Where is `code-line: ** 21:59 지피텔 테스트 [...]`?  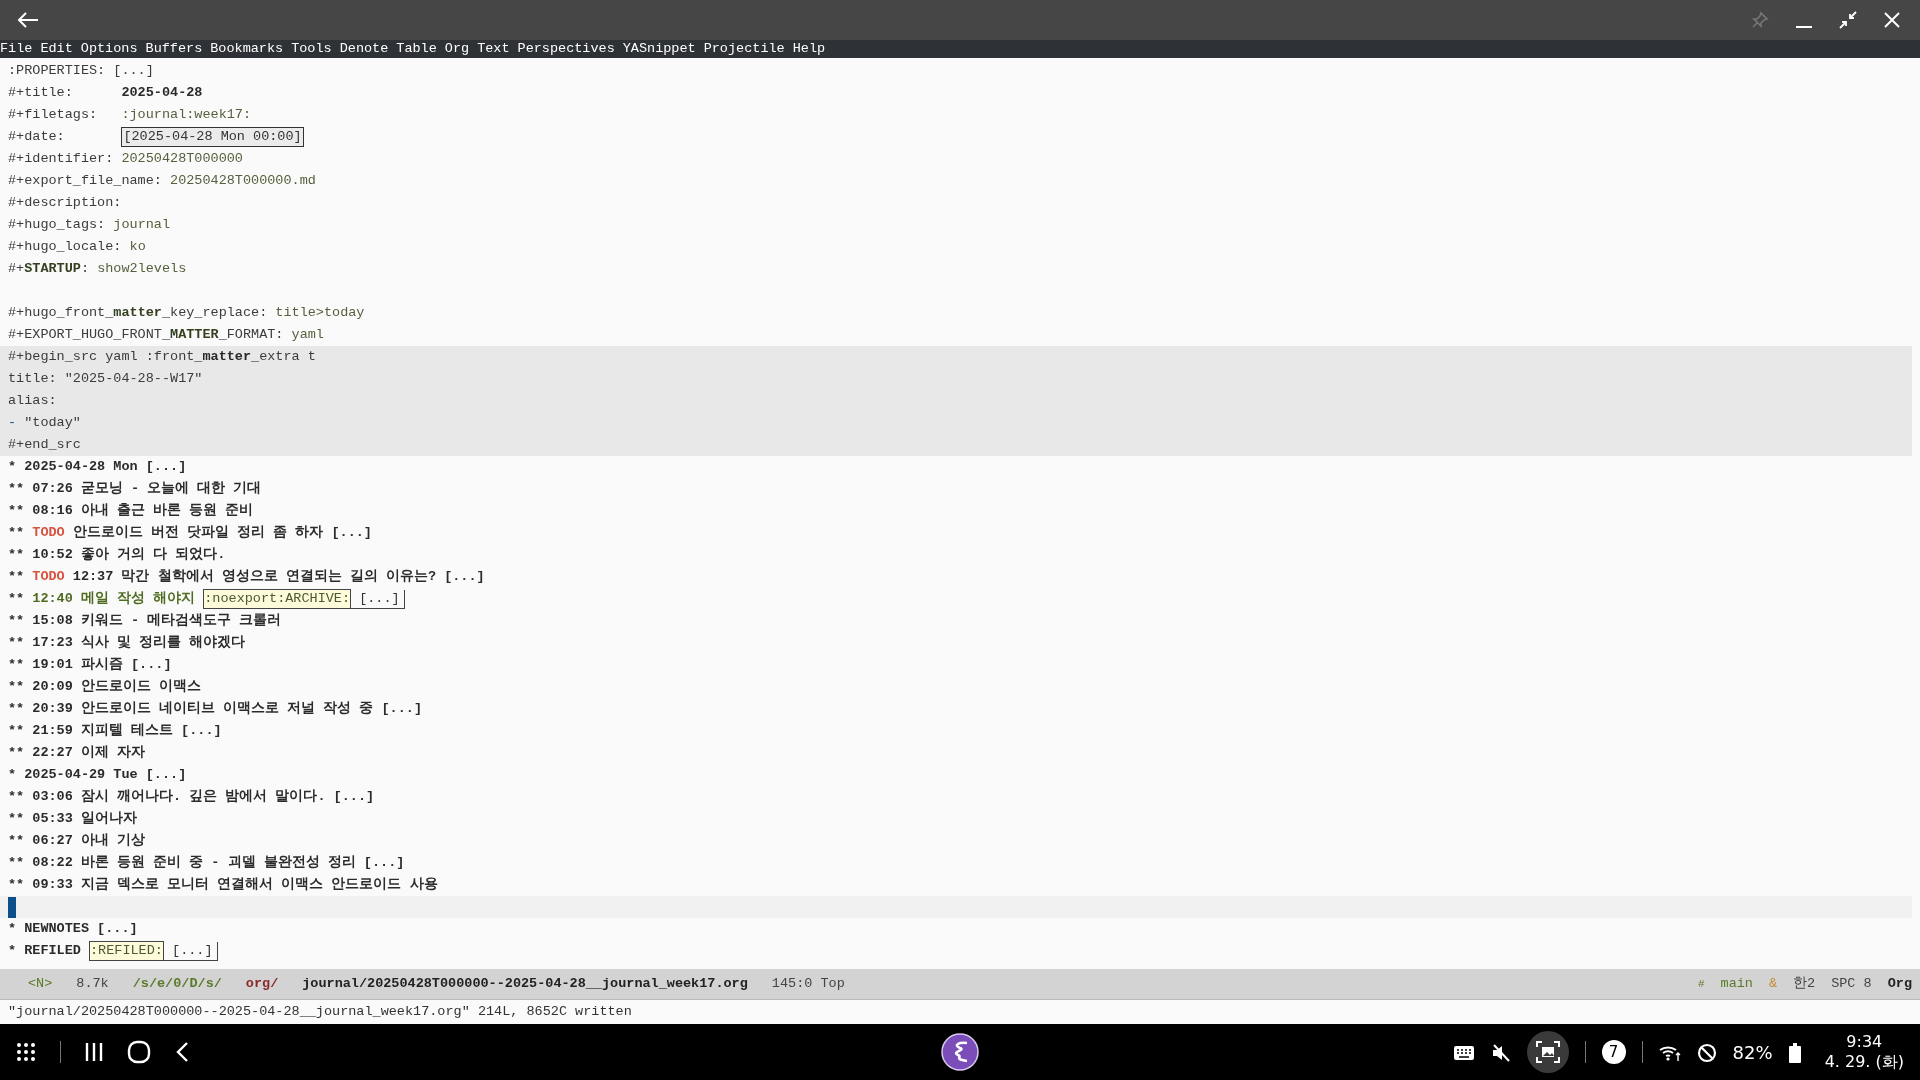 code-line: ** 21:59 지피텔 테스트 [...] is located at coordinates (115, 731).